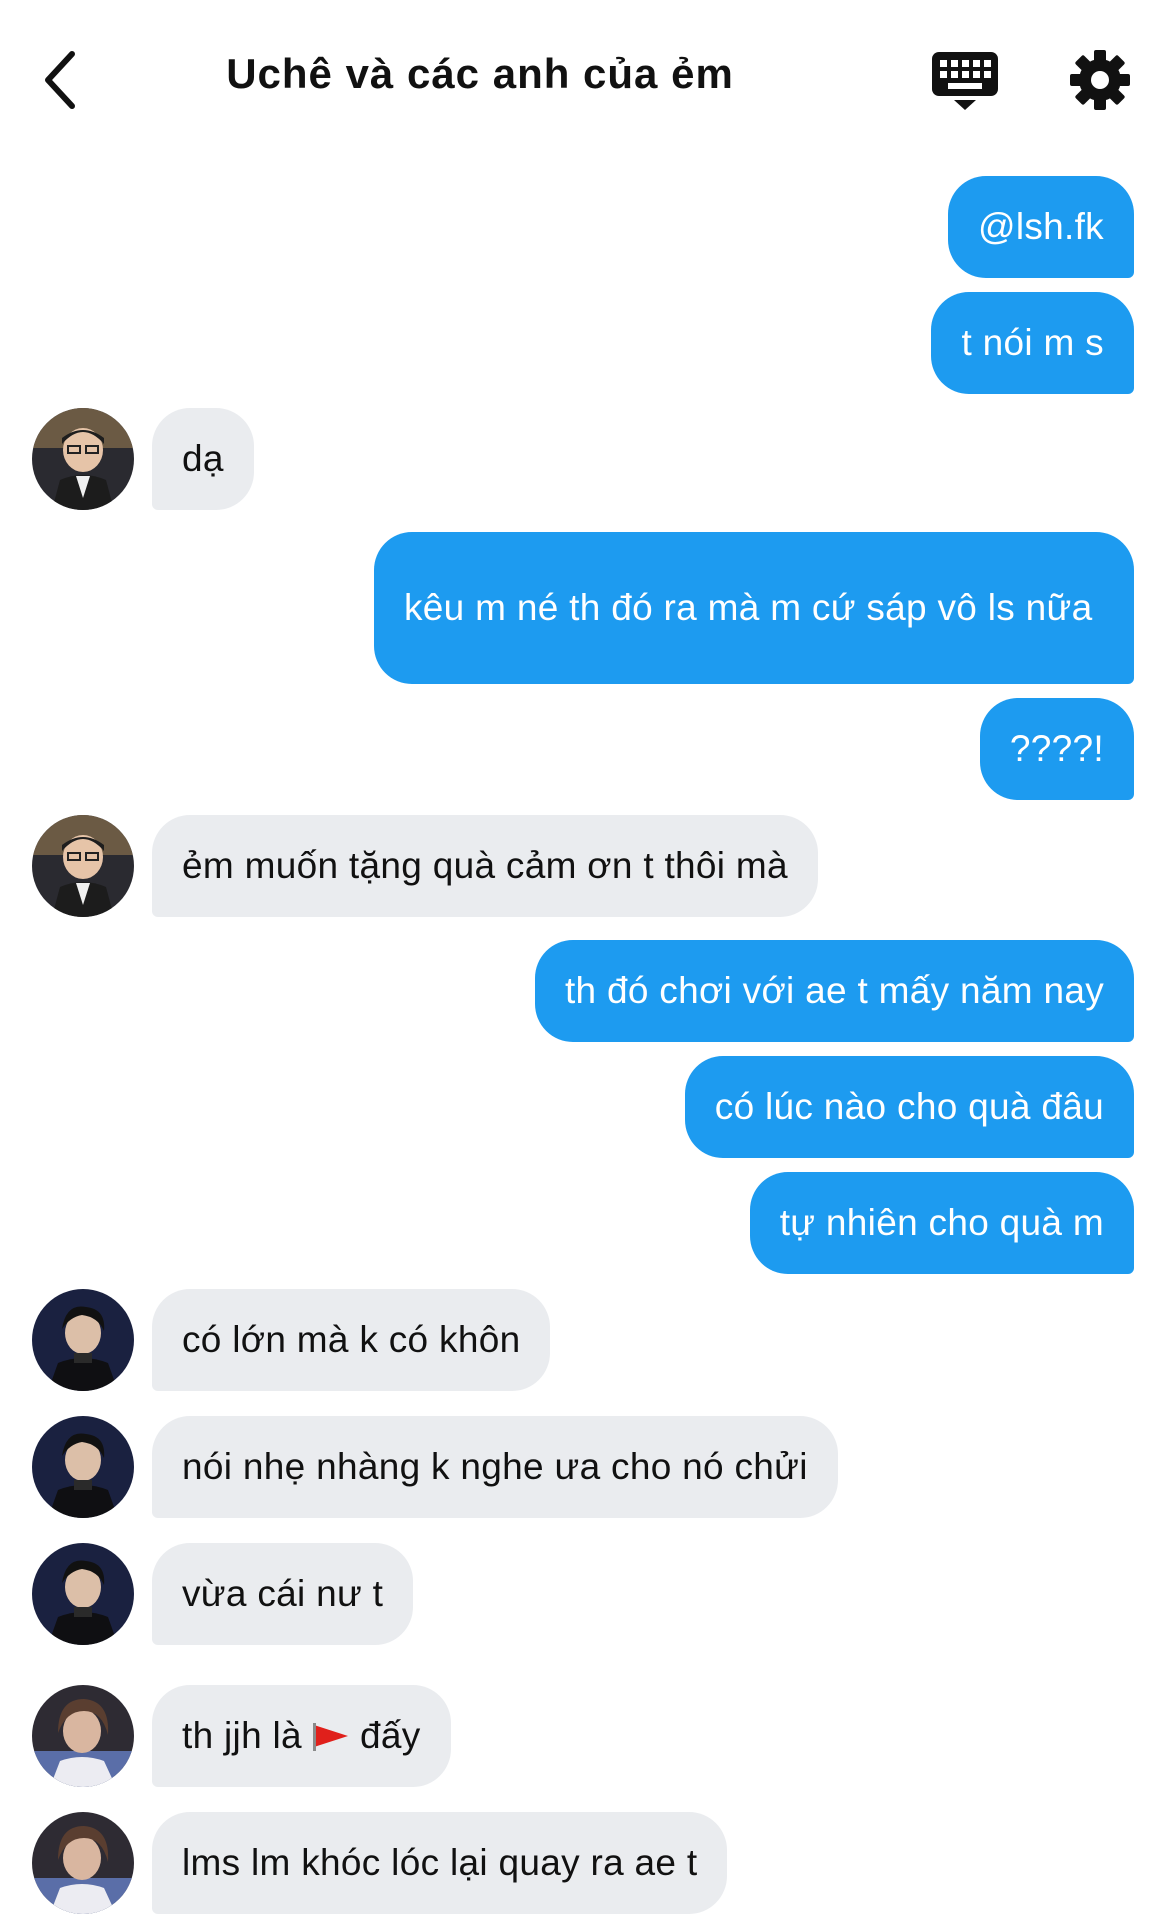  I want to click on message-text: lms lm khóc lóc lại quay ra ae t, so click(440, 1862).